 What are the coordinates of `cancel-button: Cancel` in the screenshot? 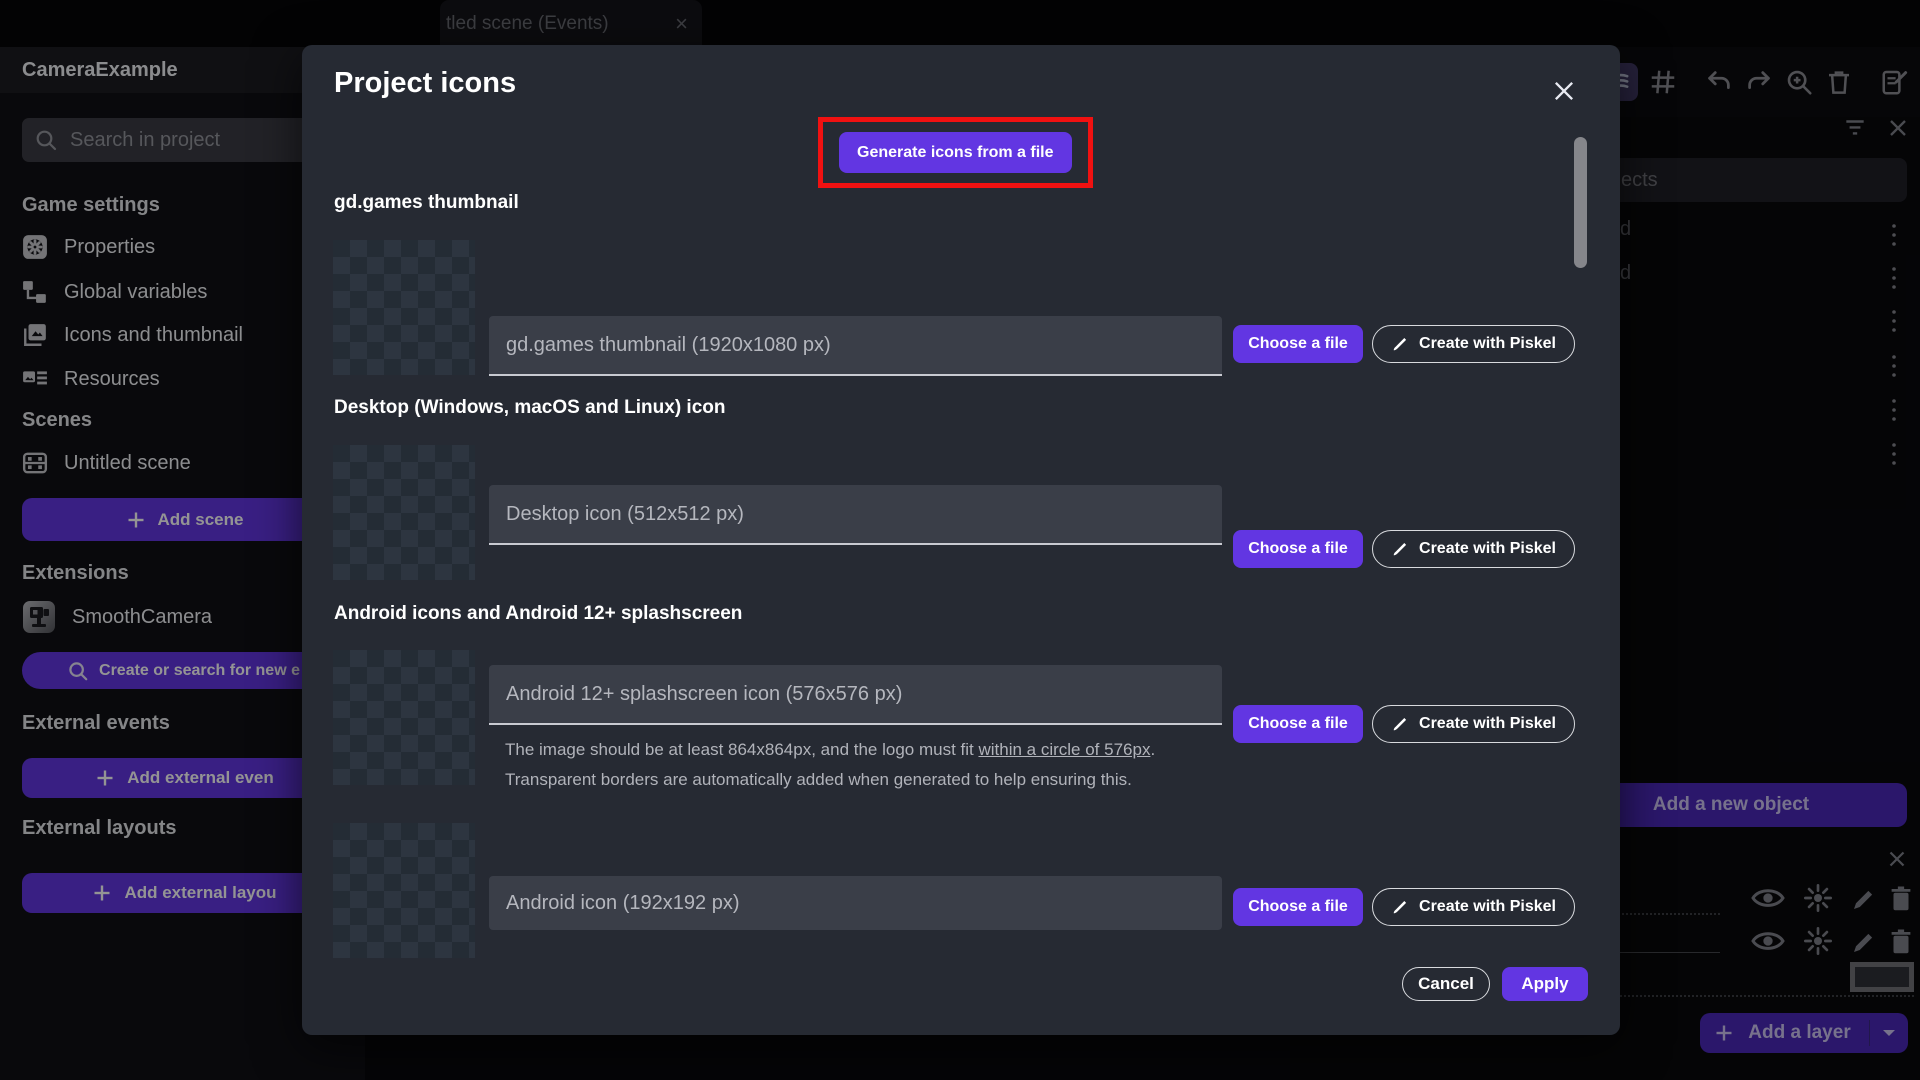 It's located at (1446, 984).